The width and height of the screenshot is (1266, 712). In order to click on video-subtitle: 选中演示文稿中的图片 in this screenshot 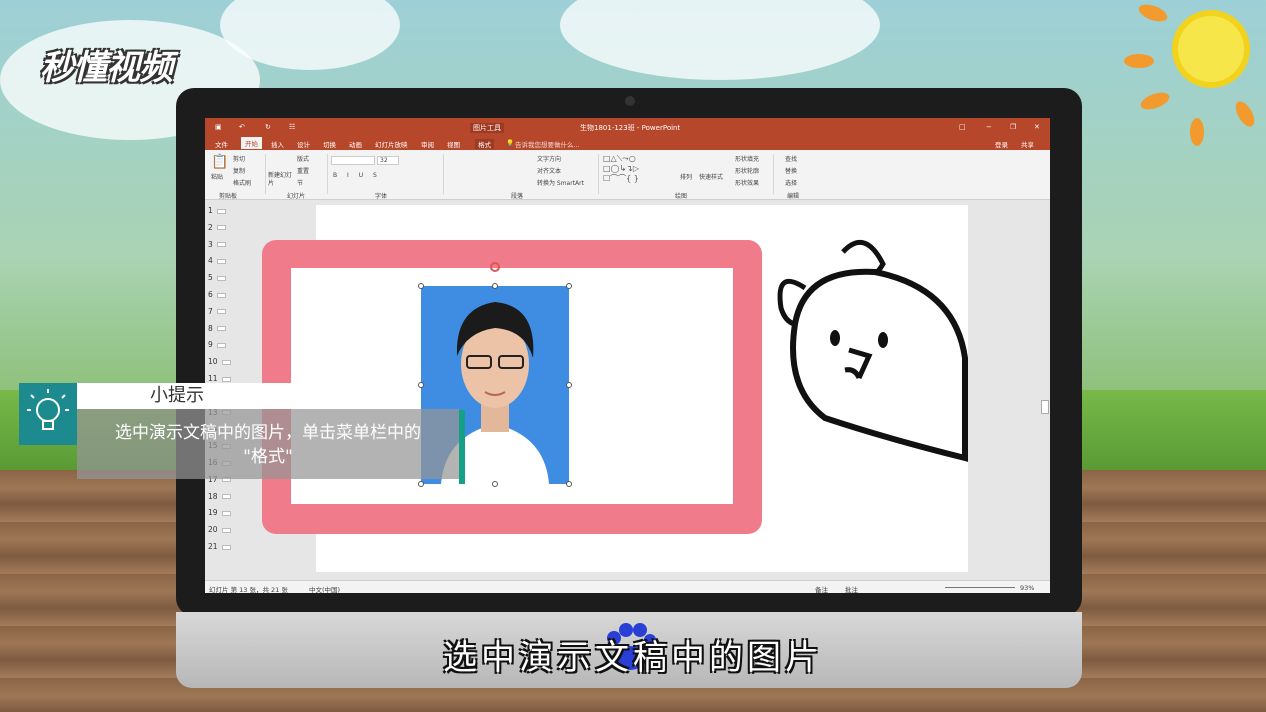, I will do `click(633, 658)`.